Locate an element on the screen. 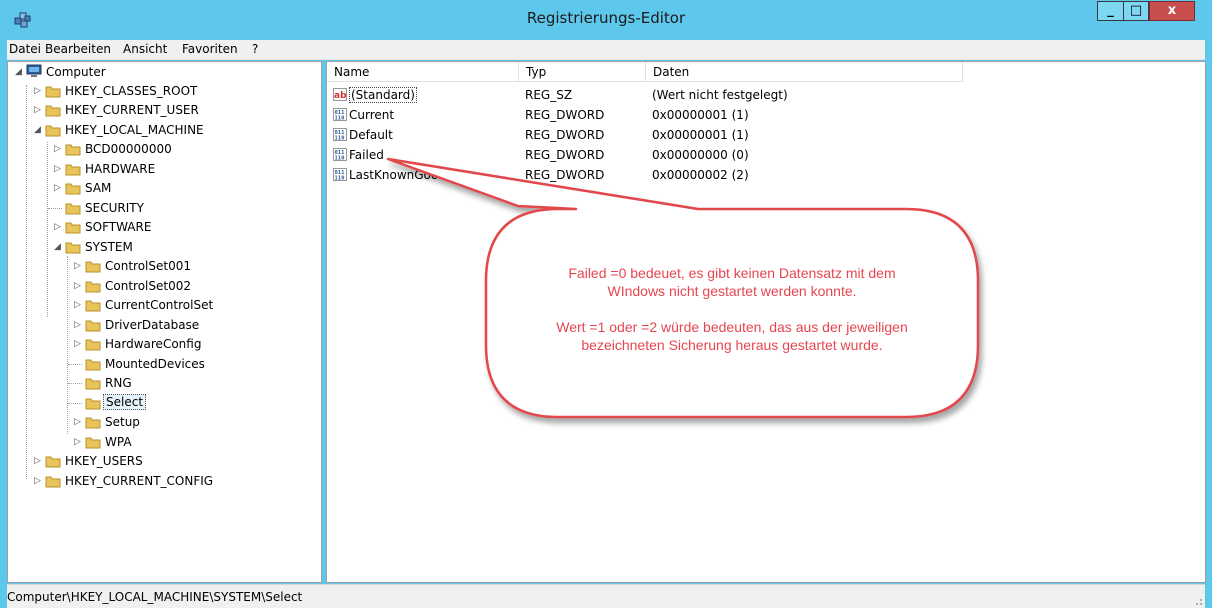 The width and height of the screenshot is (1212, 608). maximize-button: □ is located at coordinates (1136, 11).